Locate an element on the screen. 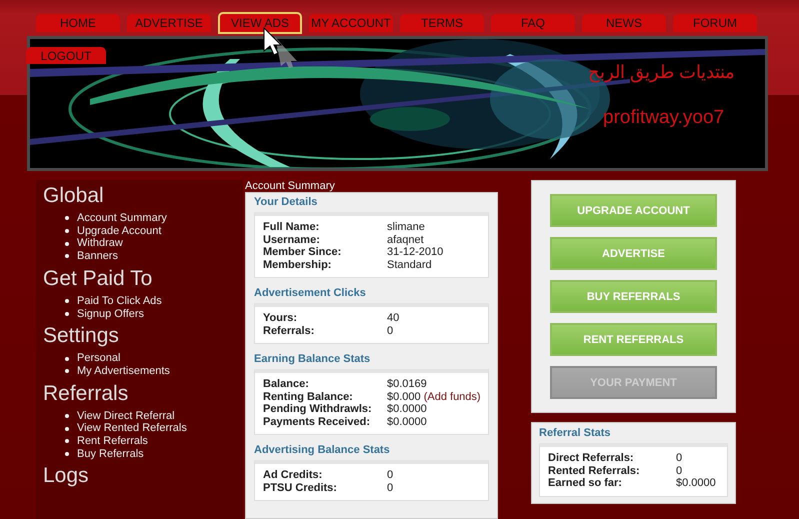 The height and width of the screenshot is (519, 799). sidebar-heading: Global is located at coordinates (74, 196).